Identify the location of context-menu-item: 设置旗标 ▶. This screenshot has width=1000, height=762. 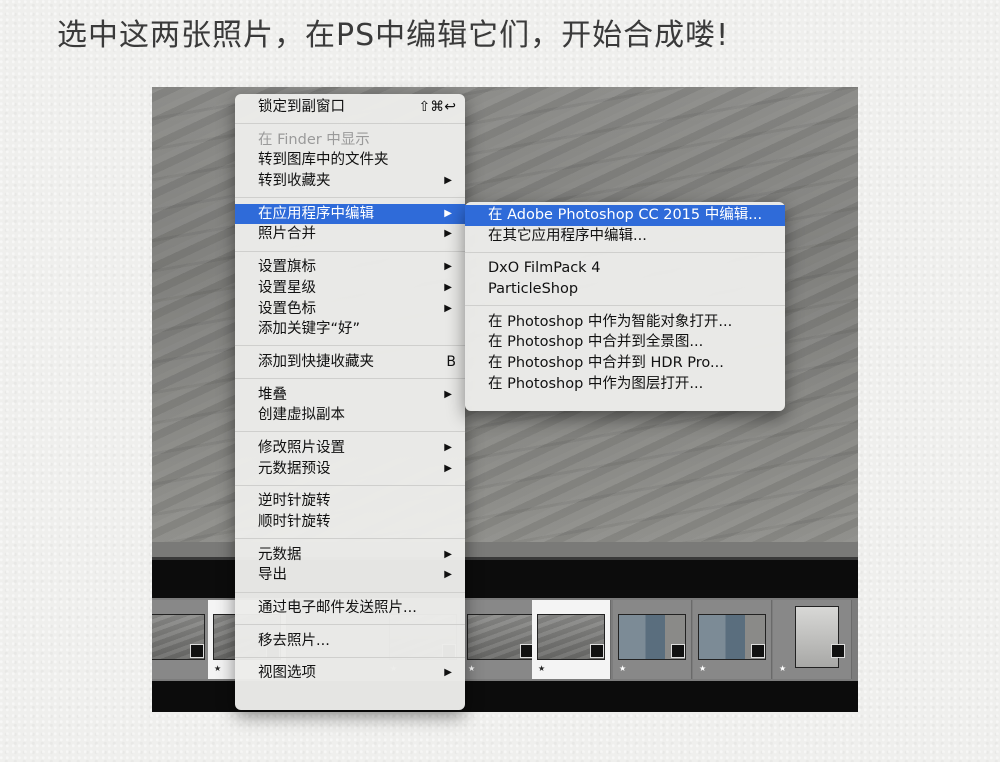
(350, 267).